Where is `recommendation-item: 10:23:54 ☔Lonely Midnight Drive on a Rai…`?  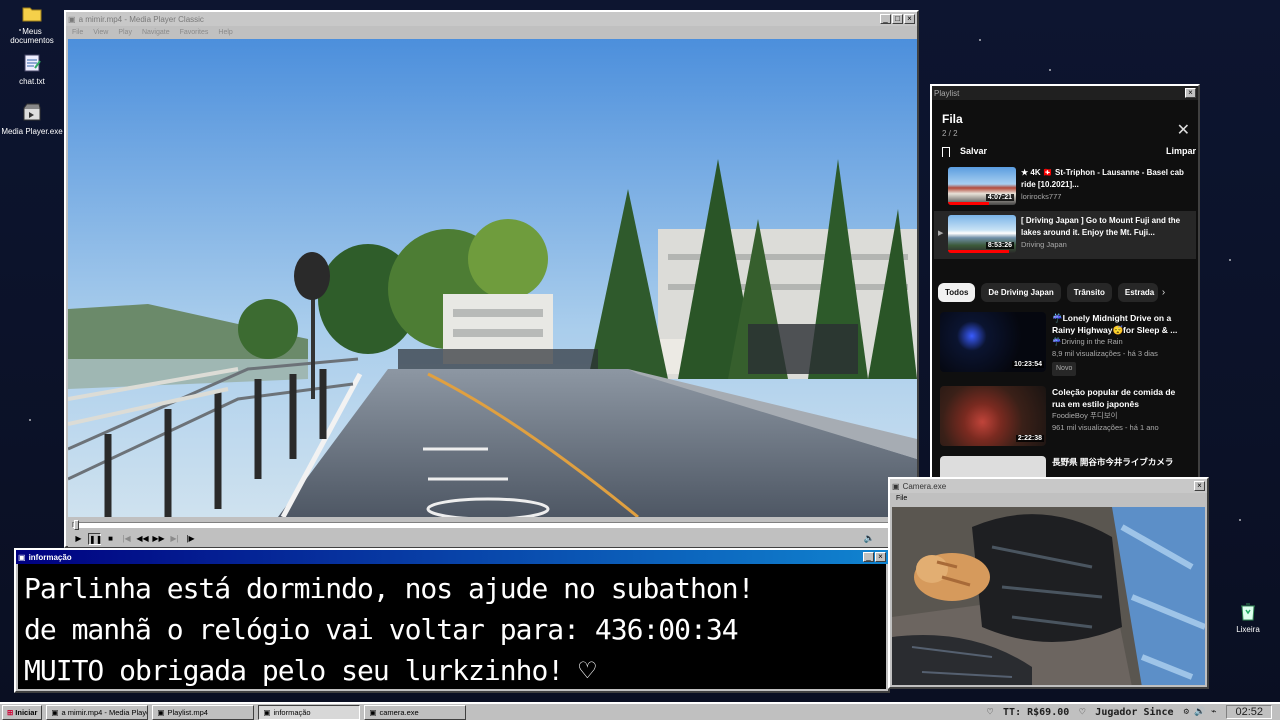 recommendation-item: 10:23:54 ☔Lonely Midnight Drive on a Rai… is located at coordinates (1065, 343).